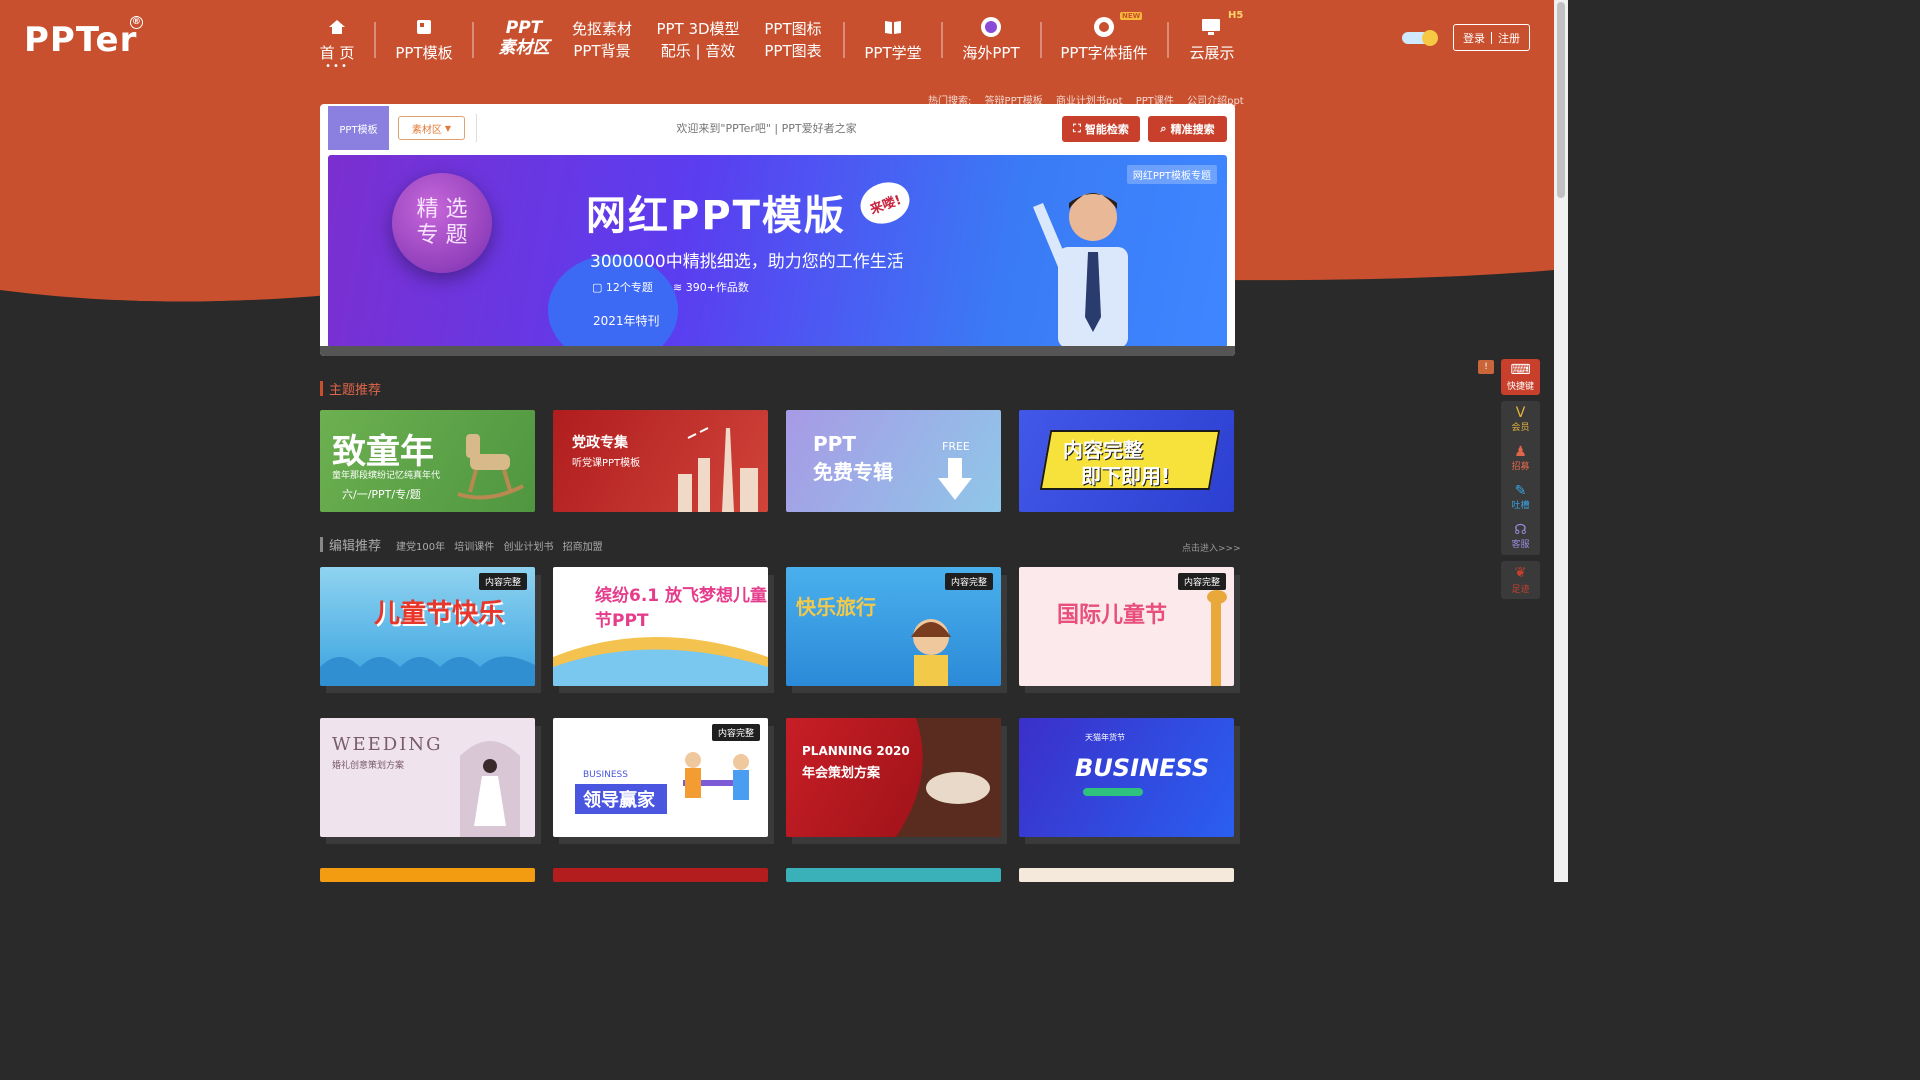  What do you see at coordinates (1126, 777) in the screenshot?
I see `template-card: 天猫年货节 BUSINESS` at bounding box center [1126, 777].